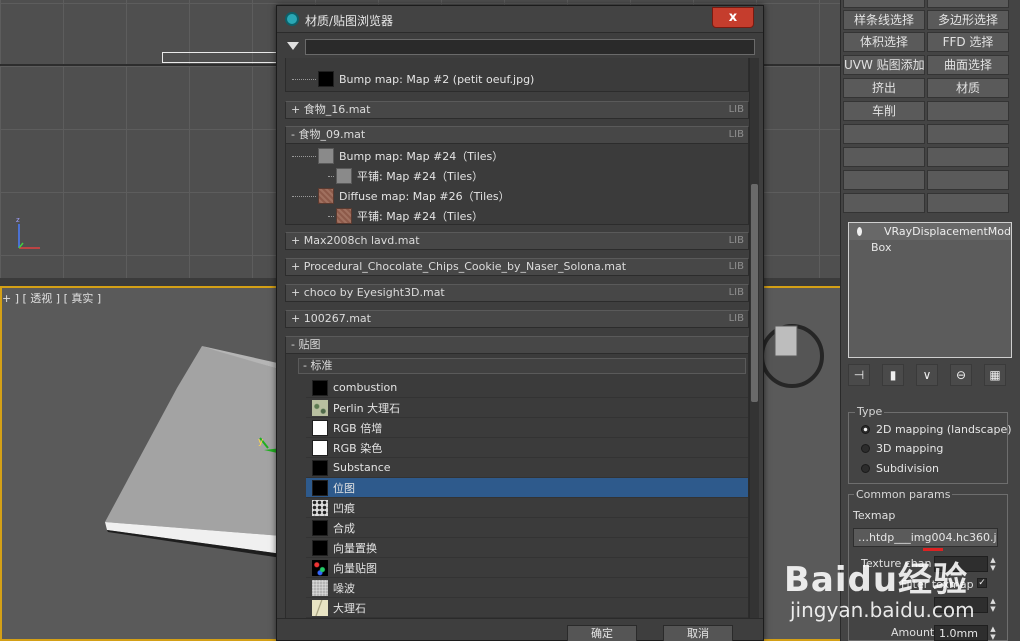  I want to click on tree-item-bump-petit: Bump map: Map #2 (petit oeuf.jpg), so click(517, 79).